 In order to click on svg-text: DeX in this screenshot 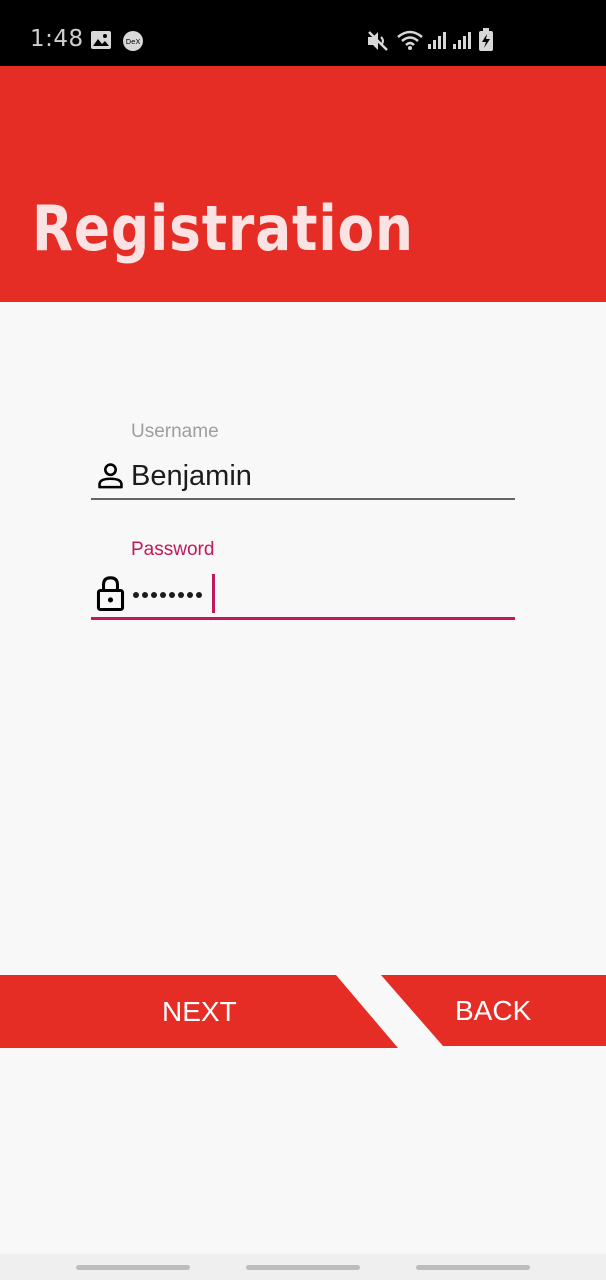, I will do `click(133, 42)`.